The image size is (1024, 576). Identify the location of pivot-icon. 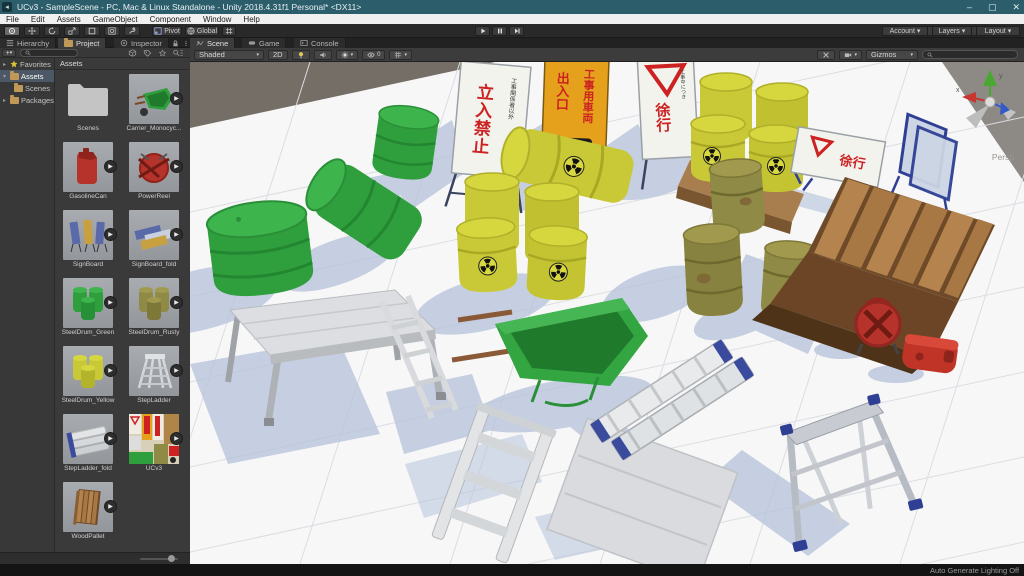
(158, 31).